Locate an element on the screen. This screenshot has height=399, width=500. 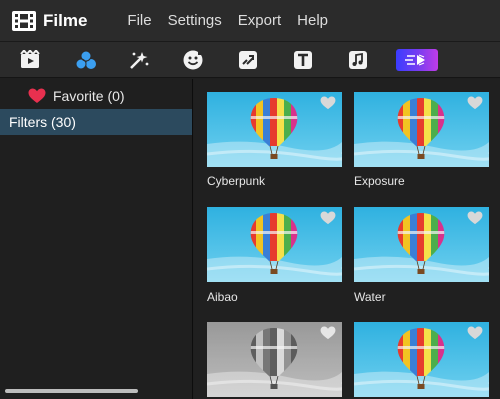
sidebar-item-filters: Filters (30) is located at coordinates (96, 122).